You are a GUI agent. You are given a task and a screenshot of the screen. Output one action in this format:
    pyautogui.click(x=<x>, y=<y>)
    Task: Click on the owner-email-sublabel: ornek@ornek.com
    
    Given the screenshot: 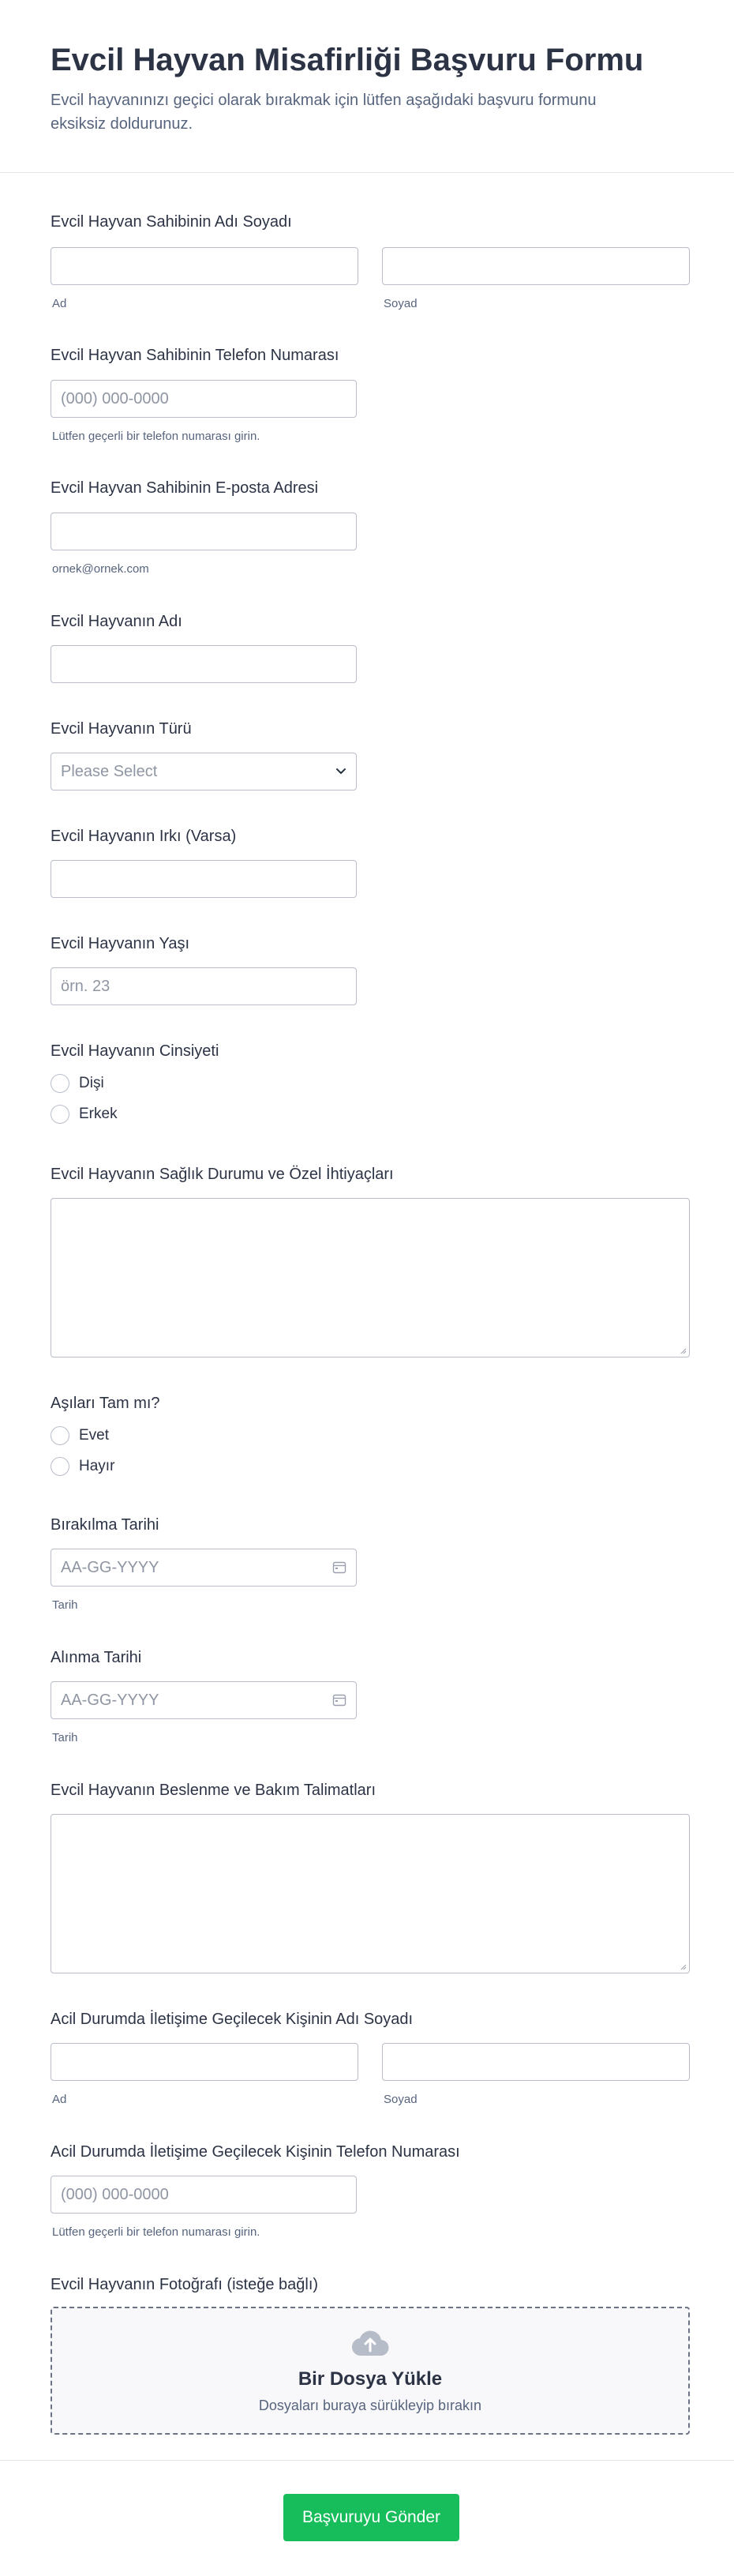 What is the action you would take?
    pyautogui.click(x=100, y=569)
    